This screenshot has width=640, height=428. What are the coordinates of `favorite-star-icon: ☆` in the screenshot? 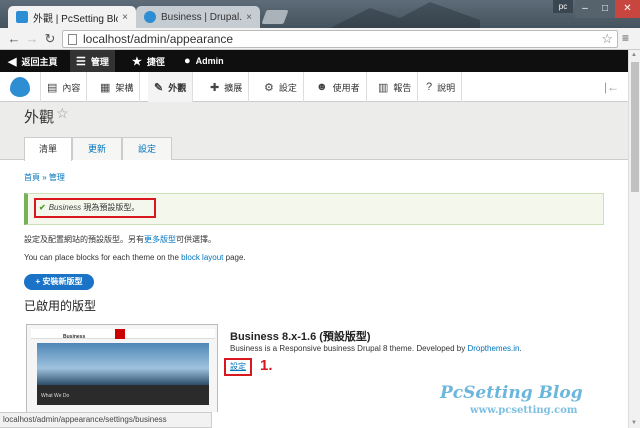 It's located at (62, 113).